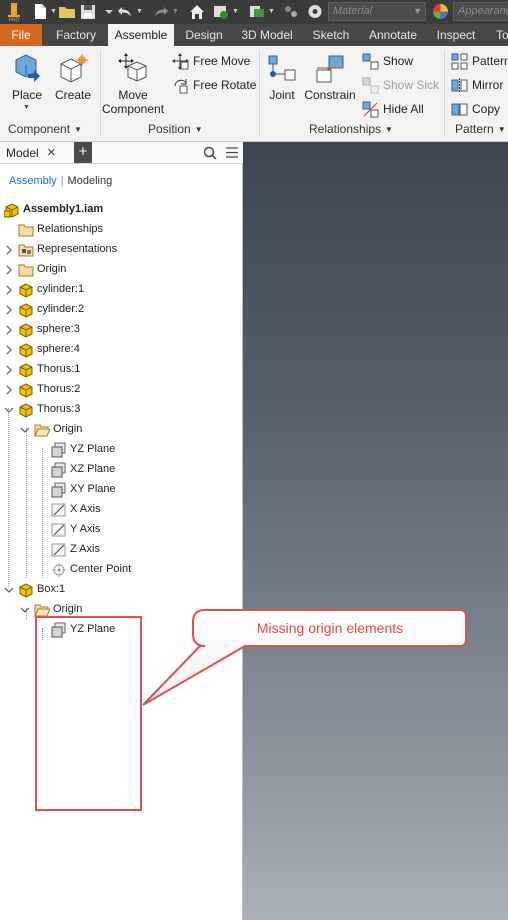 The width and height of the screenshot is (508, 920). Describe the element at coordinates (68, 609) in the screenshot. I see `tree-node-label: Origin` at that location.